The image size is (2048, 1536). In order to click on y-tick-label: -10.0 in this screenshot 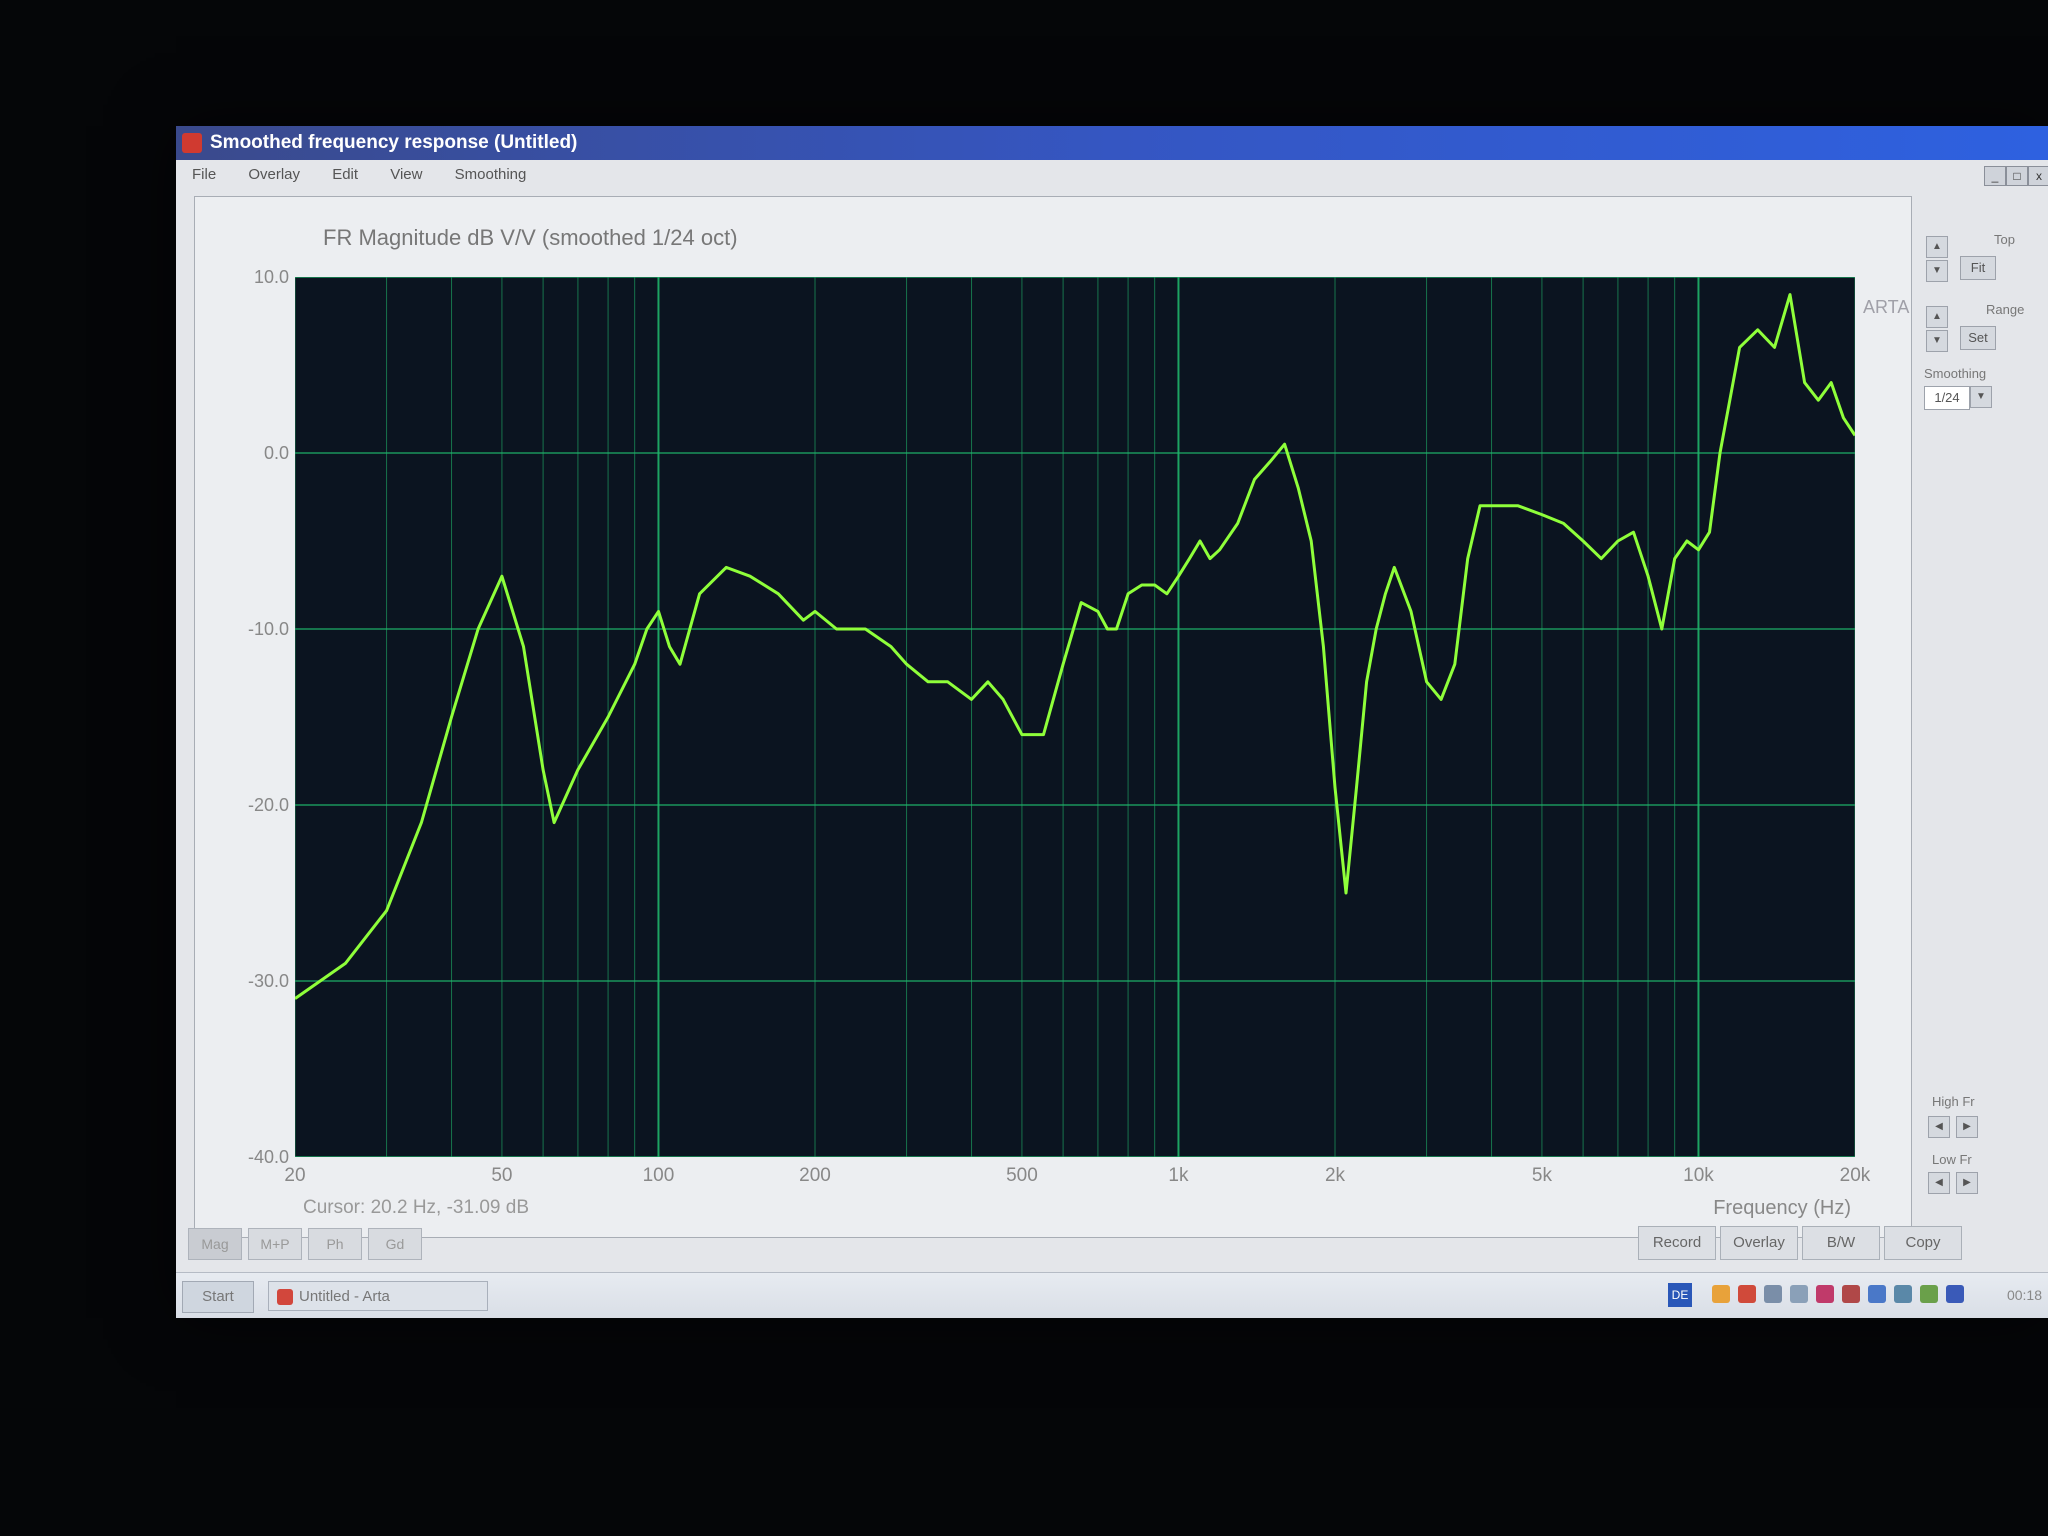, I will do `click(268, 629)`.